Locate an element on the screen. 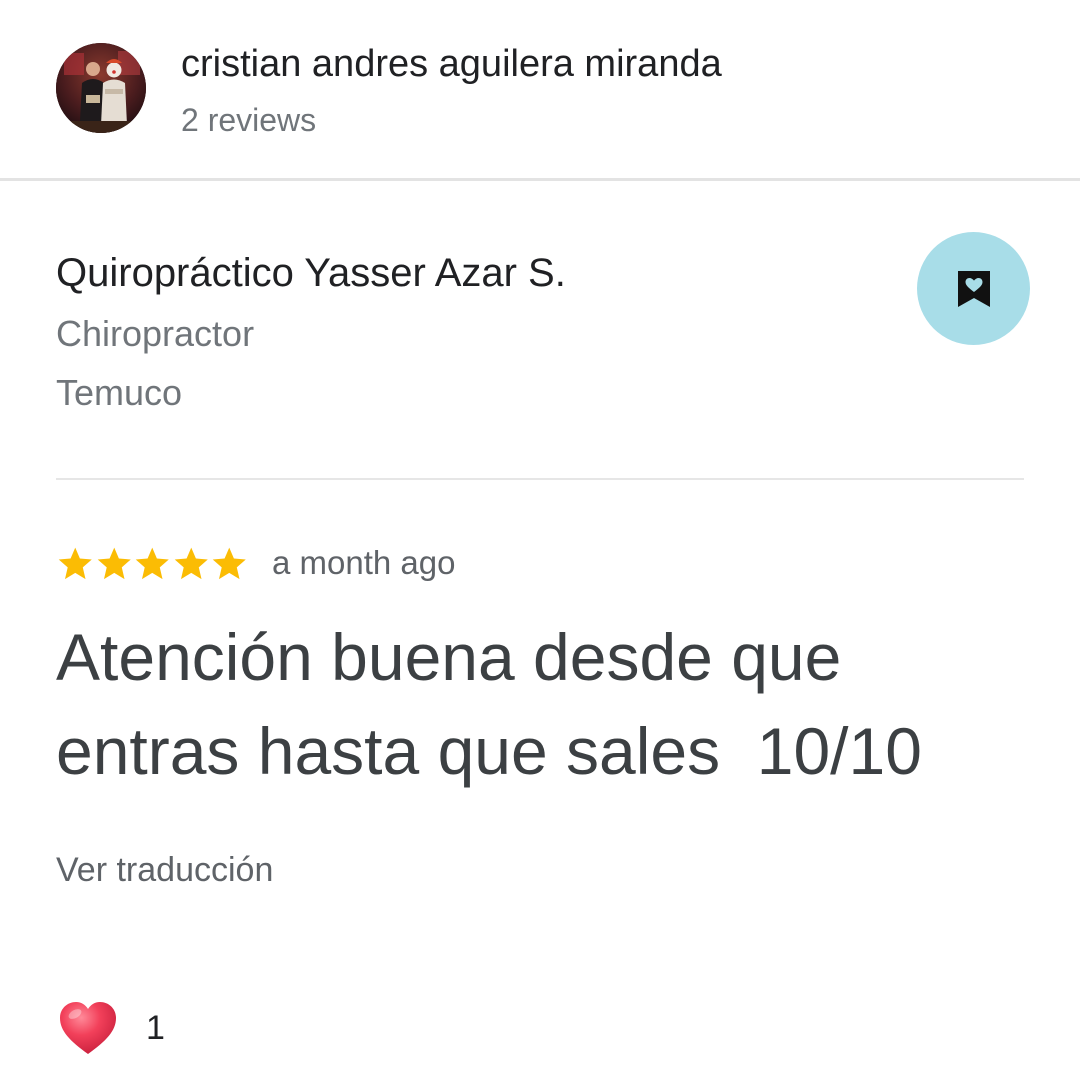  save-place-button is located at coordinates (973, 288).